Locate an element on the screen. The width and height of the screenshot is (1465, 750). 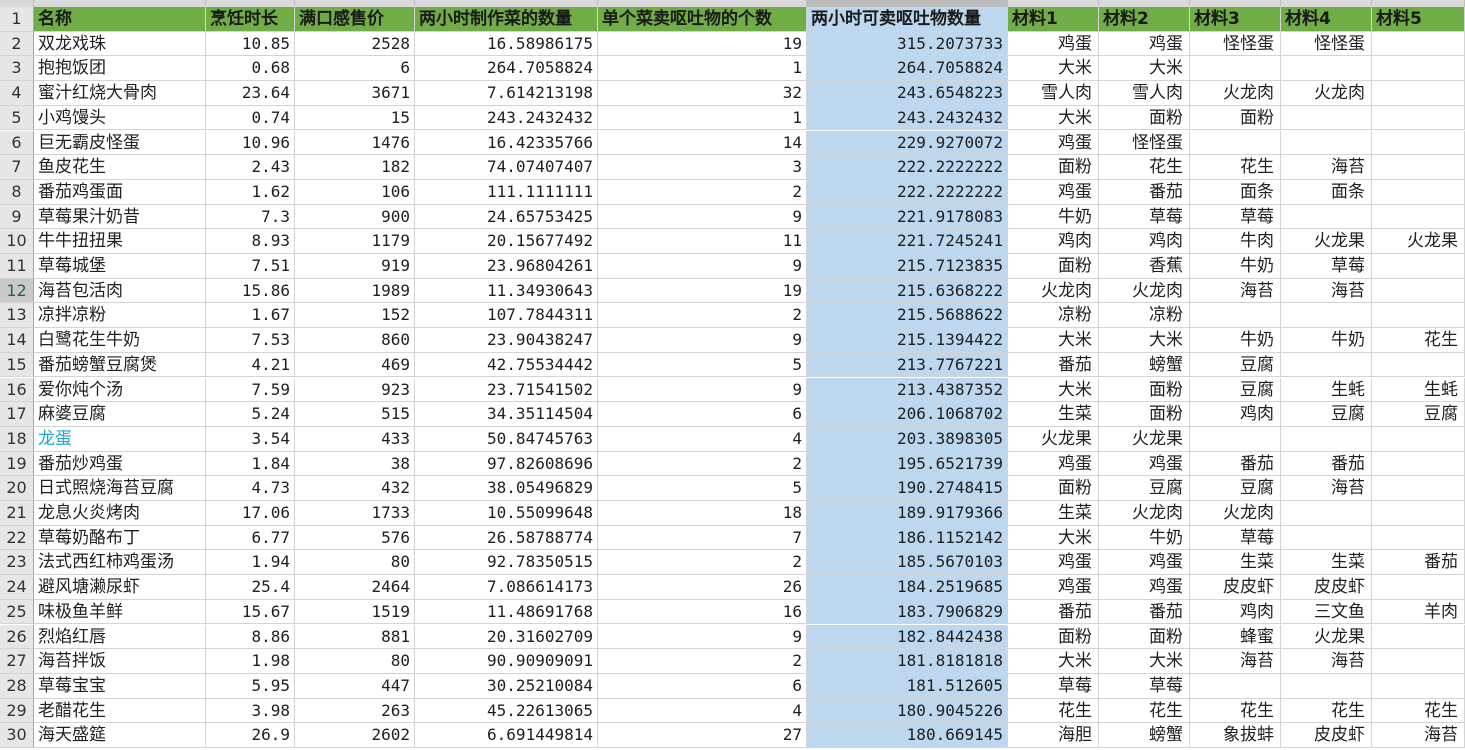
table-cell: 1.98 is located at coordinates (250, 661).